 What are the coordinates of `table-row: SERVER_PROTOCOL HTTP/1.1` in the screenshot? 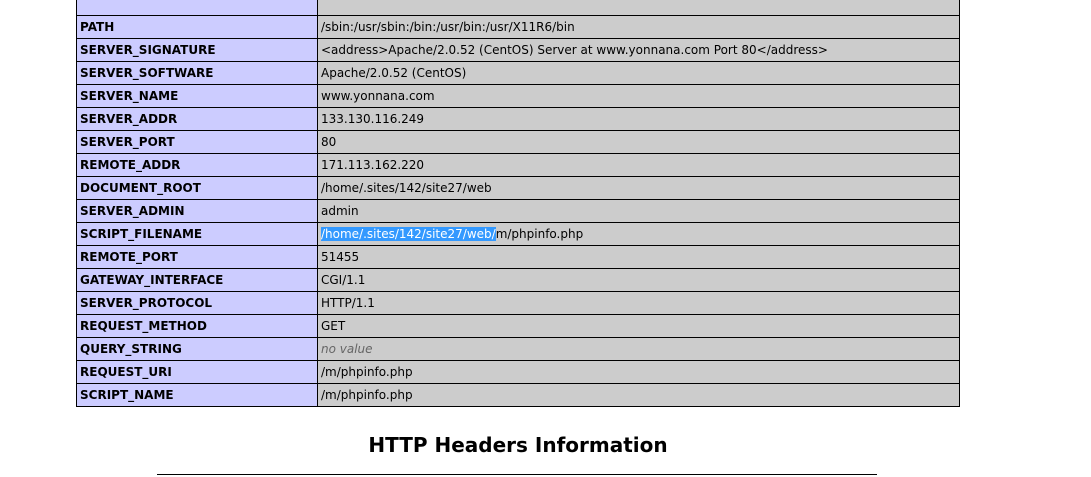 It's located at (518, 303).